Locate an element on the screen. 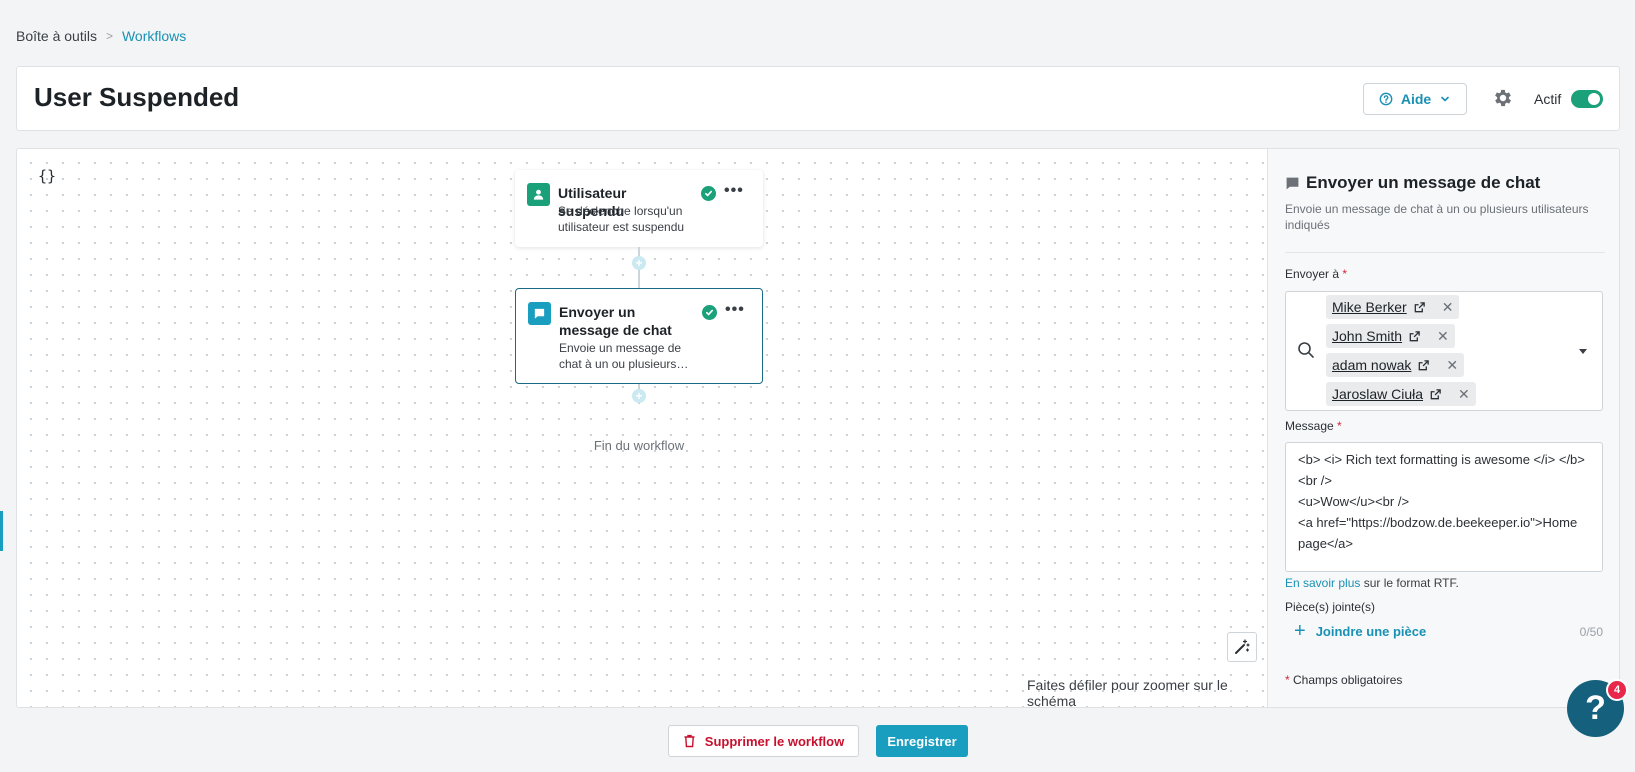 The image size is (1635, 772). help-dropdown-button: Aide is located at coordinates (1415, 99).